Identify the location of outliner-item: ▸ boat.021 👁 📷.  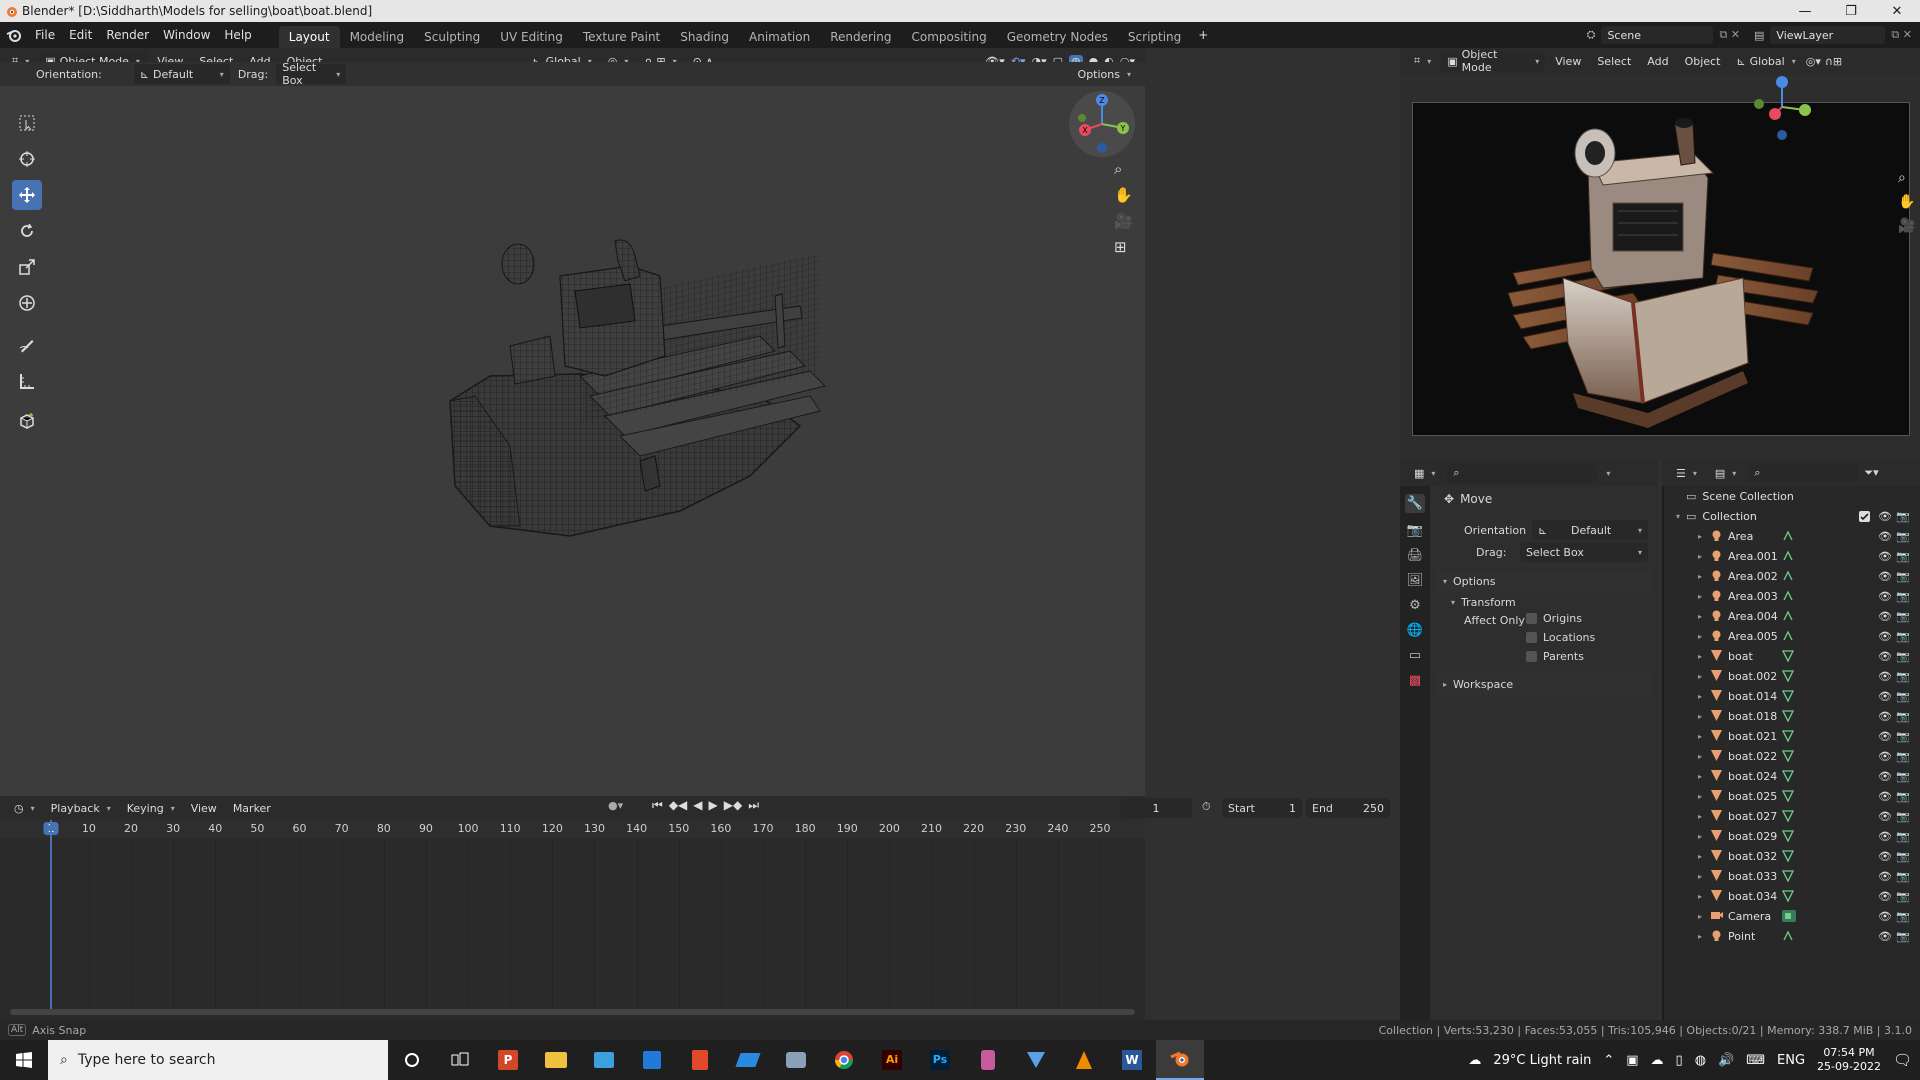
(1792, 736).